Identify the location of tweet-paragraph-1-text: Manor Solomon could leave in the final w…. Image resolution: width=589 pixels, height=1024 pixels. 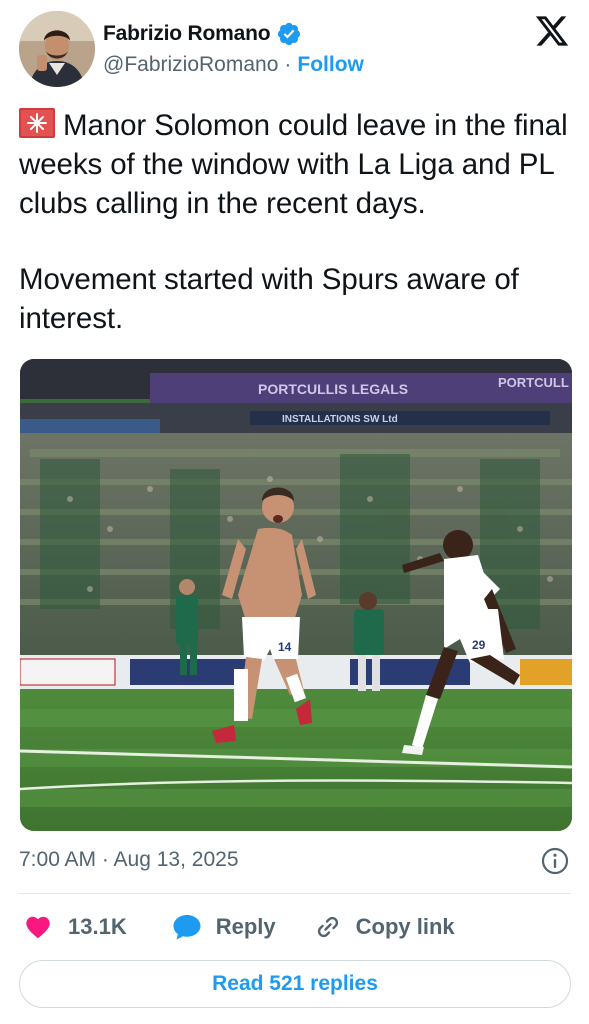
(293, 164).